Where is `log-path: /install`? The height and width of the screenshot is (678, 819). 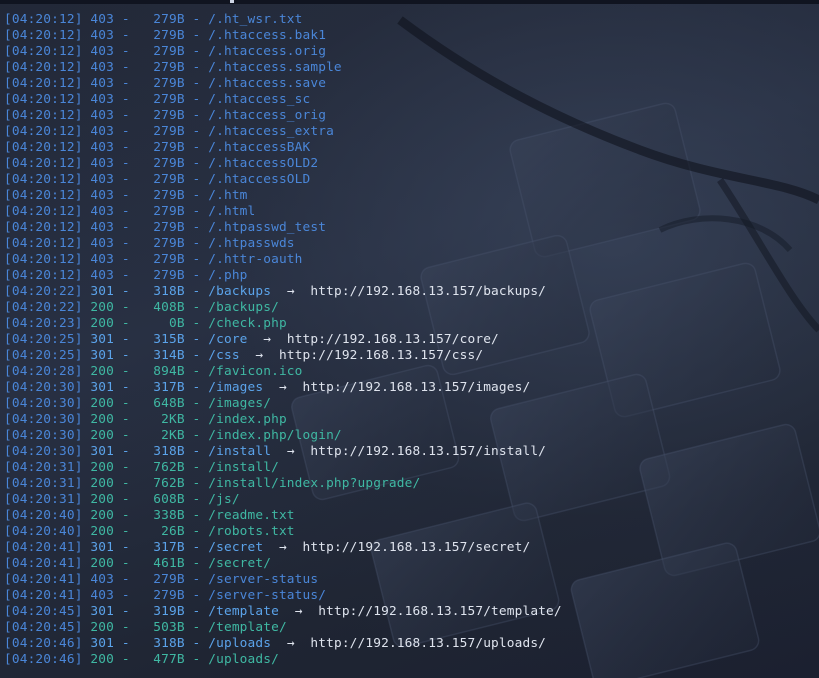
log-path: /install is located at coordinates (240, 451).